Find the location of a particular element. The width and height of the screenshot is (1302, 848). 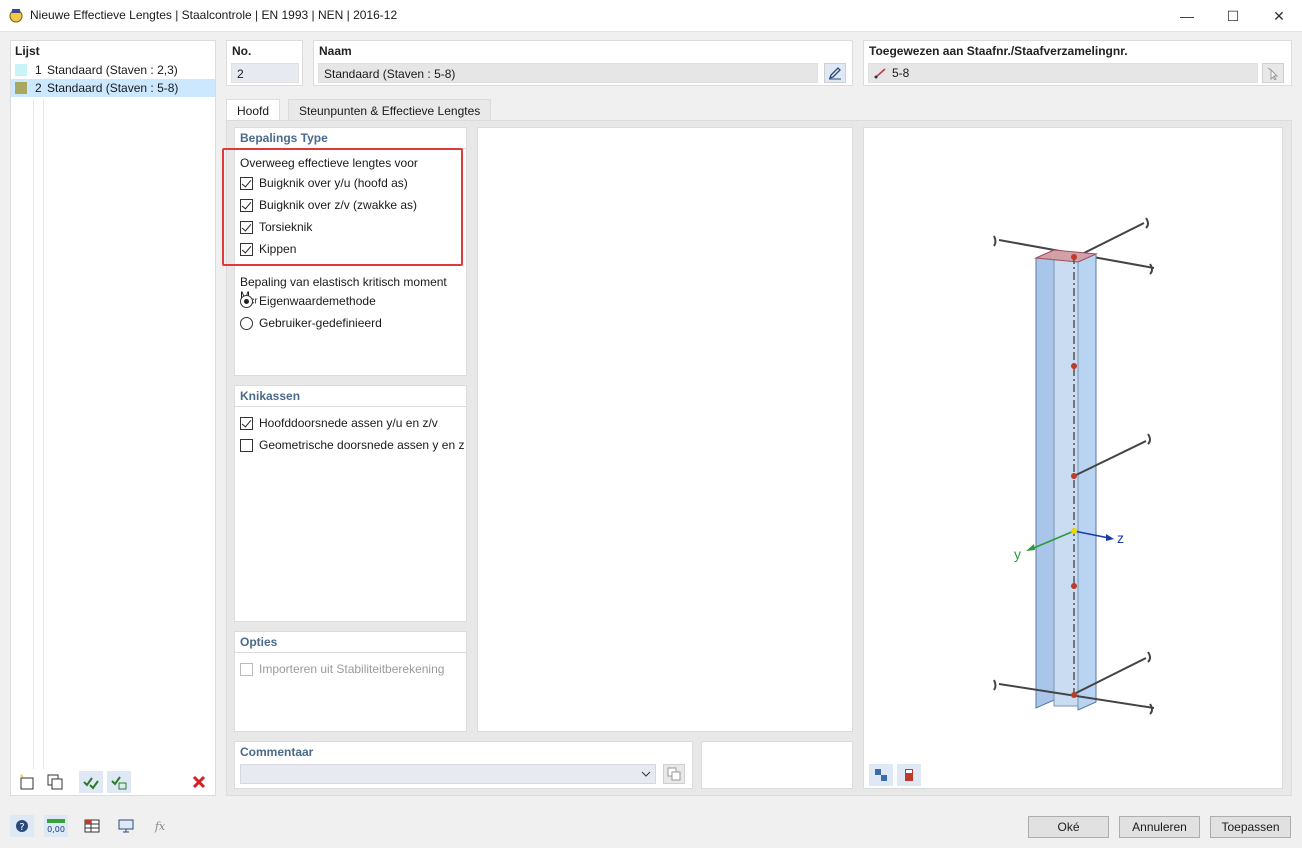

cursor-select-icon is located at coordinates (1273, 73).